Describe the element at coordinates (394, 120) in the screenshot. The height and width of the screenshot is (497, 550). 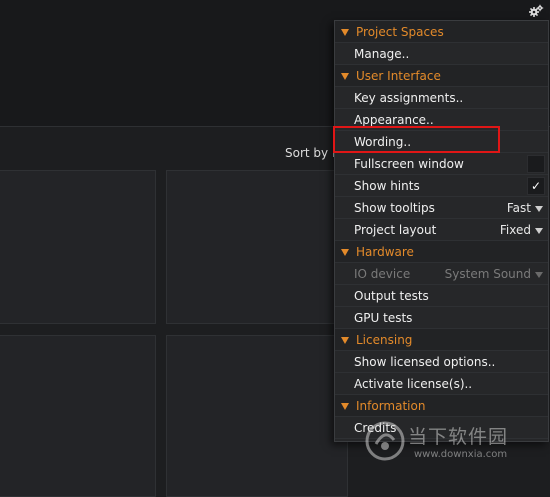
I see `menu-item-label: Appearance..` at that location.